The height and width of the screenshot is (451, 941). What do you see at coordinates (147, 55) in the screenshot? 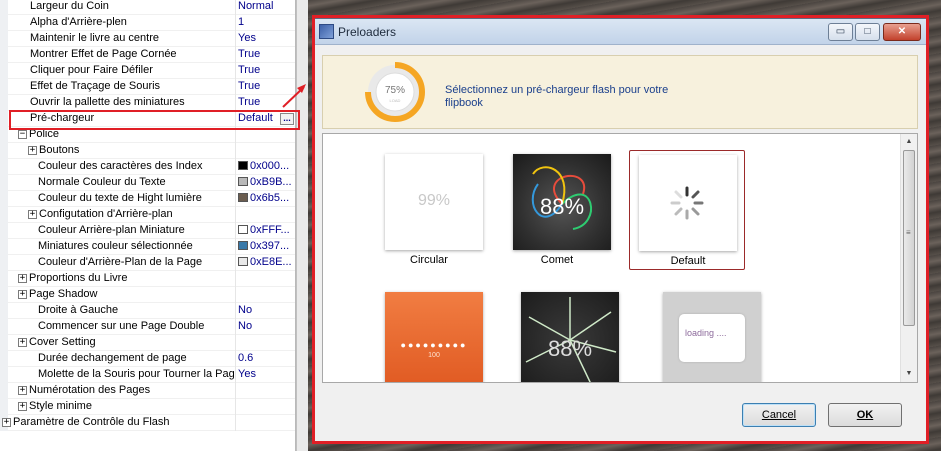
I see `property-row: Montrer Effet de Page Cornée True` at bounding box center [147, 55].